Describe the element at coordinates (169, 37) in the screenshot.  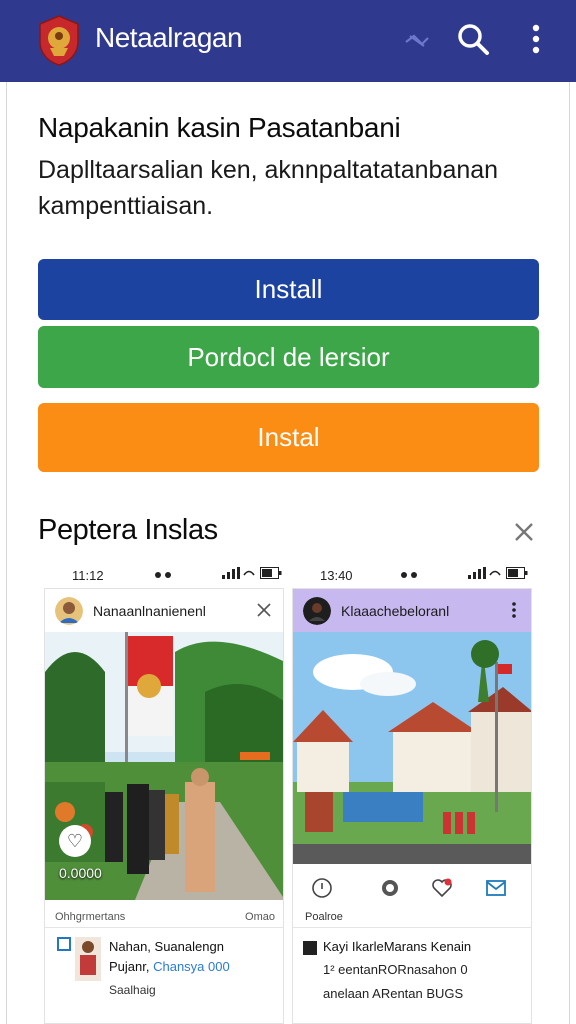
I see `app-title: Netaalragan` at that location.